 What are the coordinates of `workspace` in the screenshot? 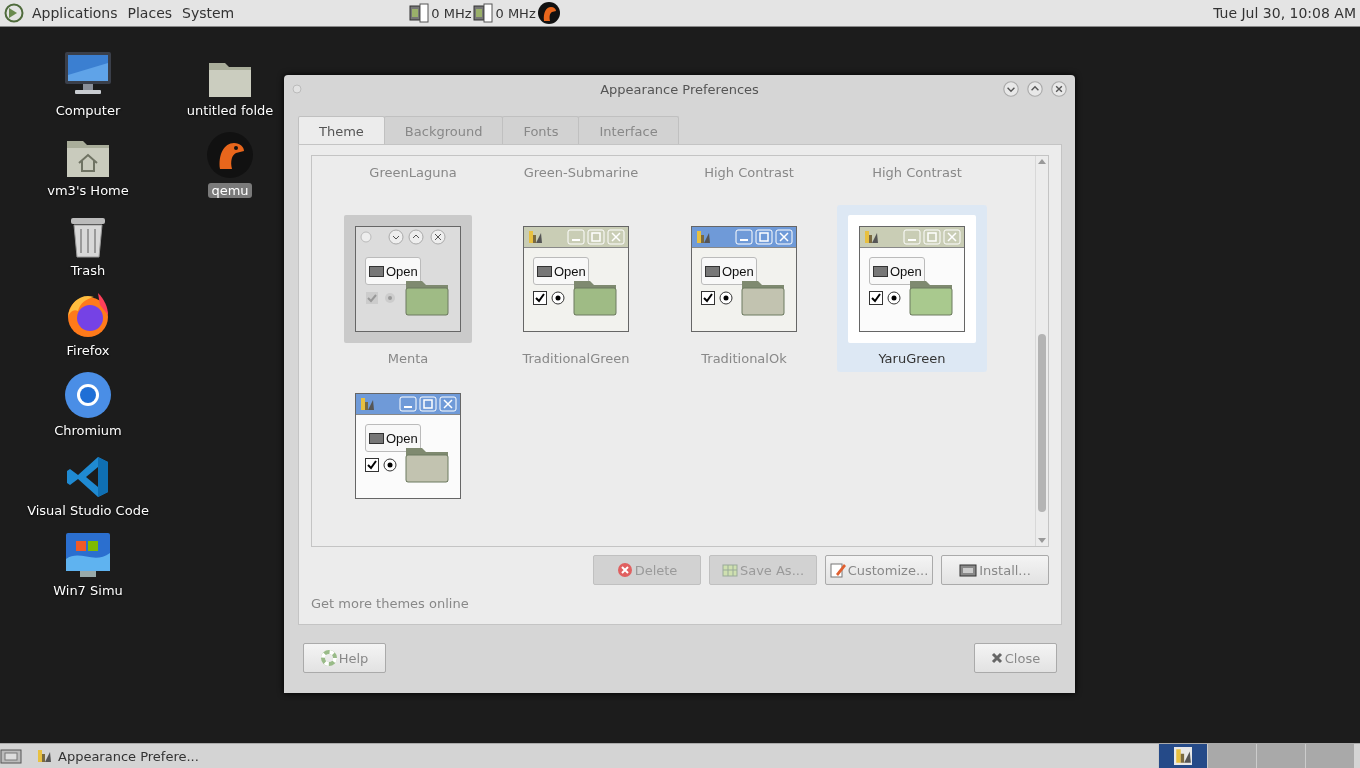 It's located at (1182, 756).